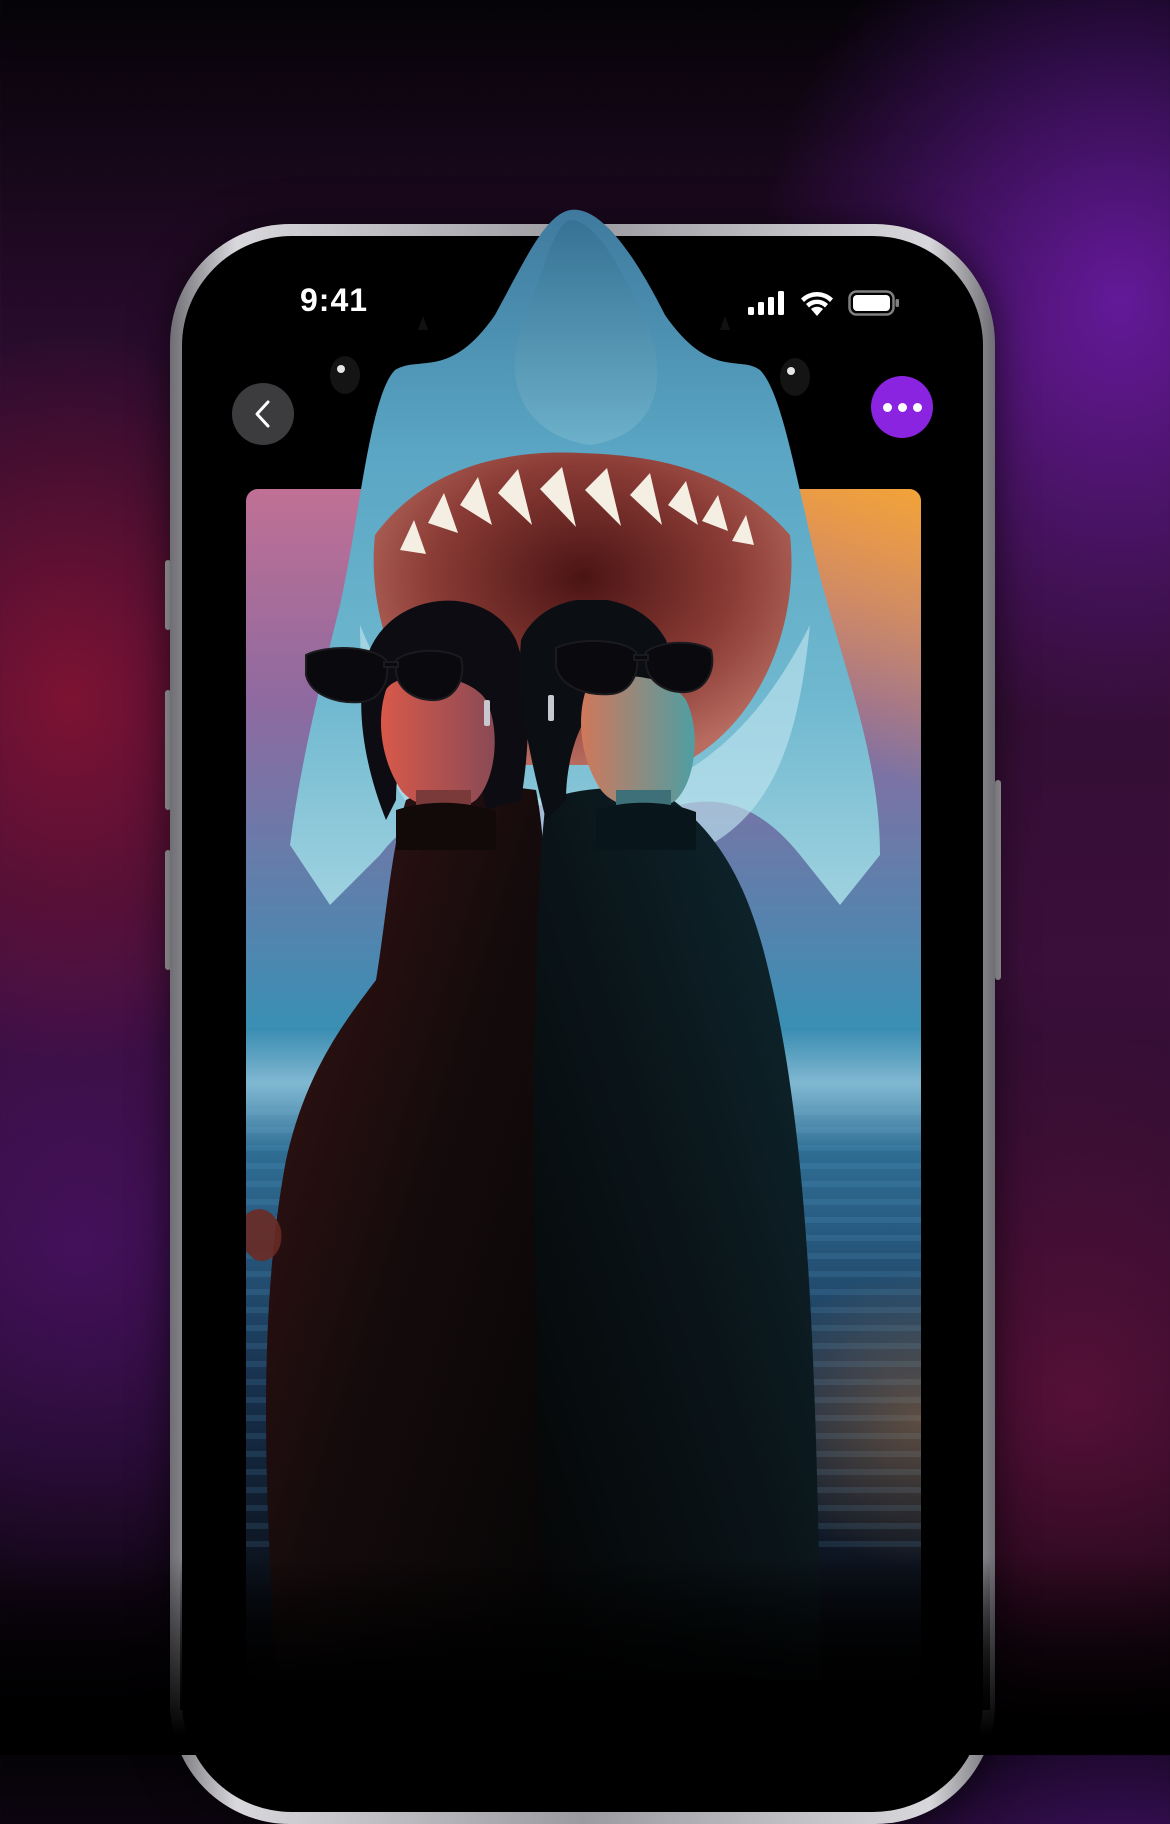  I want to click on signal-icon, so click(766, 303).